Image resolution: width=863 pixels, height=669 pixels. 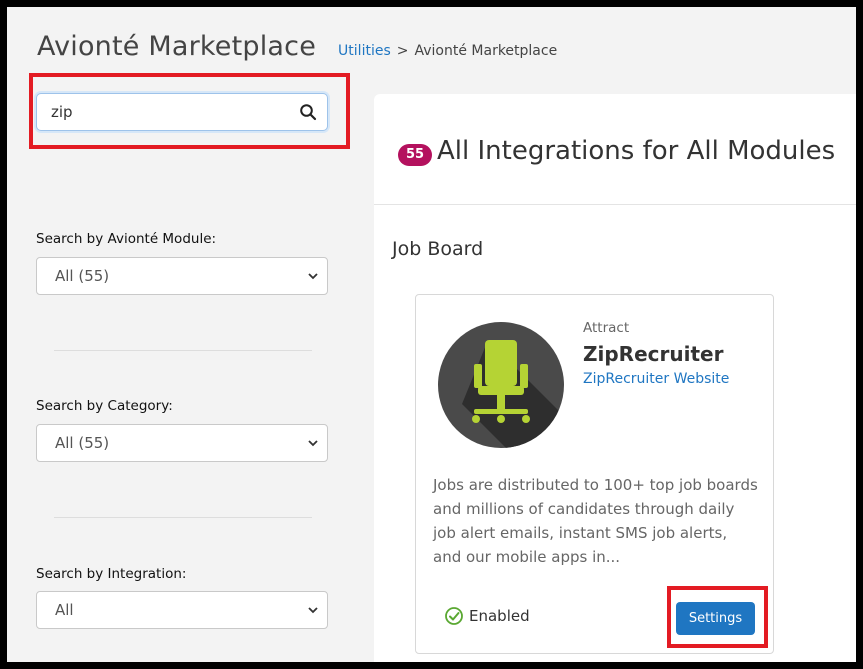 I want to click on search-icon, so click(x=308, y=112).